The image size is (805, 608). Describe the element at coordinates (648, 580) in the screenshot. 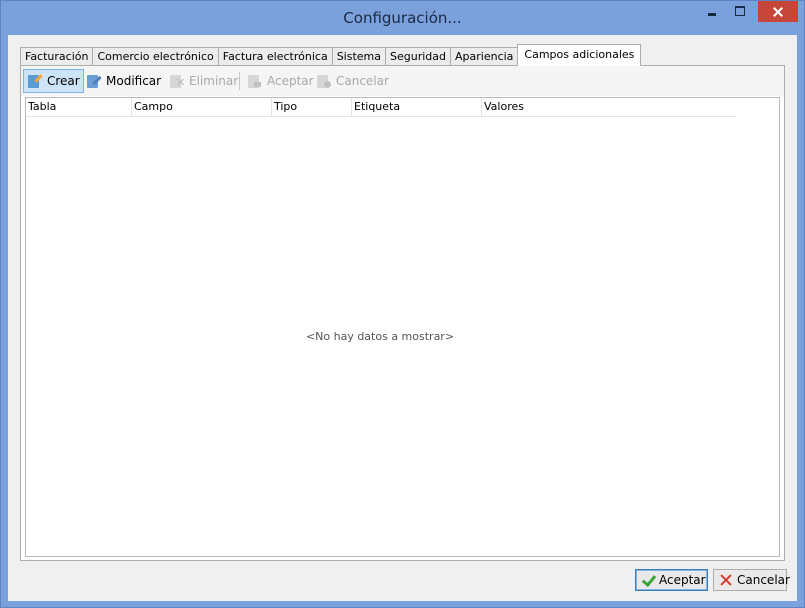

I see `check-icon` at that location.